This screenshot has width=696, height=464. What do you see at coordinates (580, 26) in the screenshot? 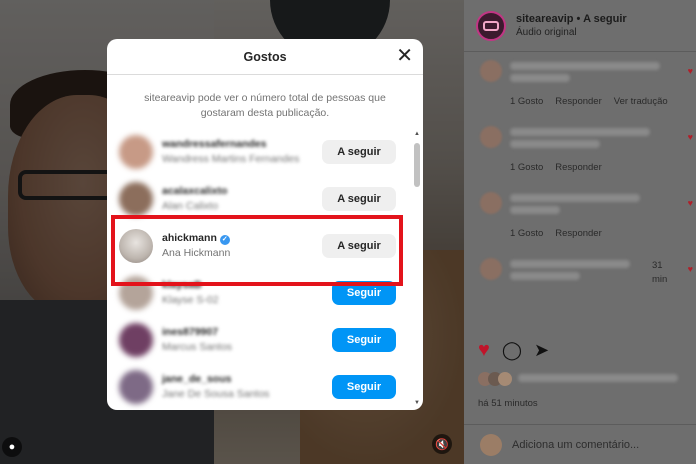
I see `post-header: siteareavip • A seguir Áudio original` at bounding box center [580, 26].